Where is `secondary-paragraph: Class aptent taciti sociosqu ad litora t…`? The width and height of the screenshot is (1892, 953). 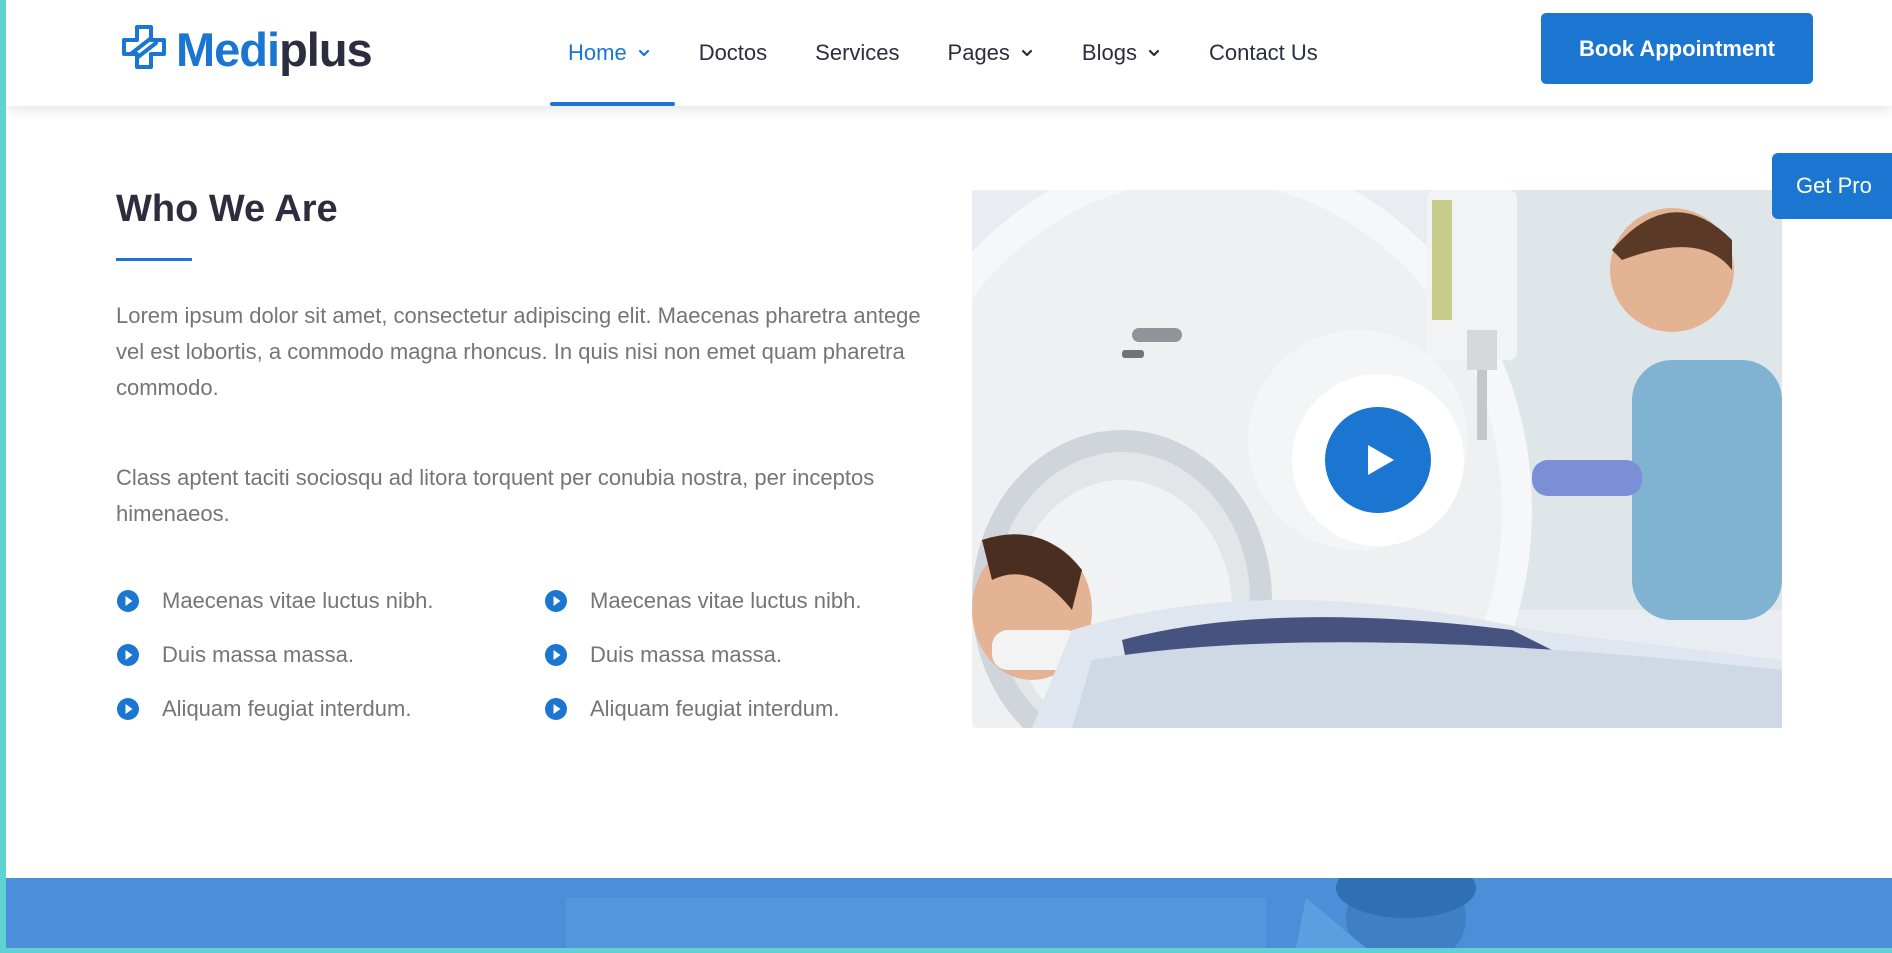 secondary-paragraph: Class aptent taciti sociosqu ad litora t… is located at coordinates (495, 495).